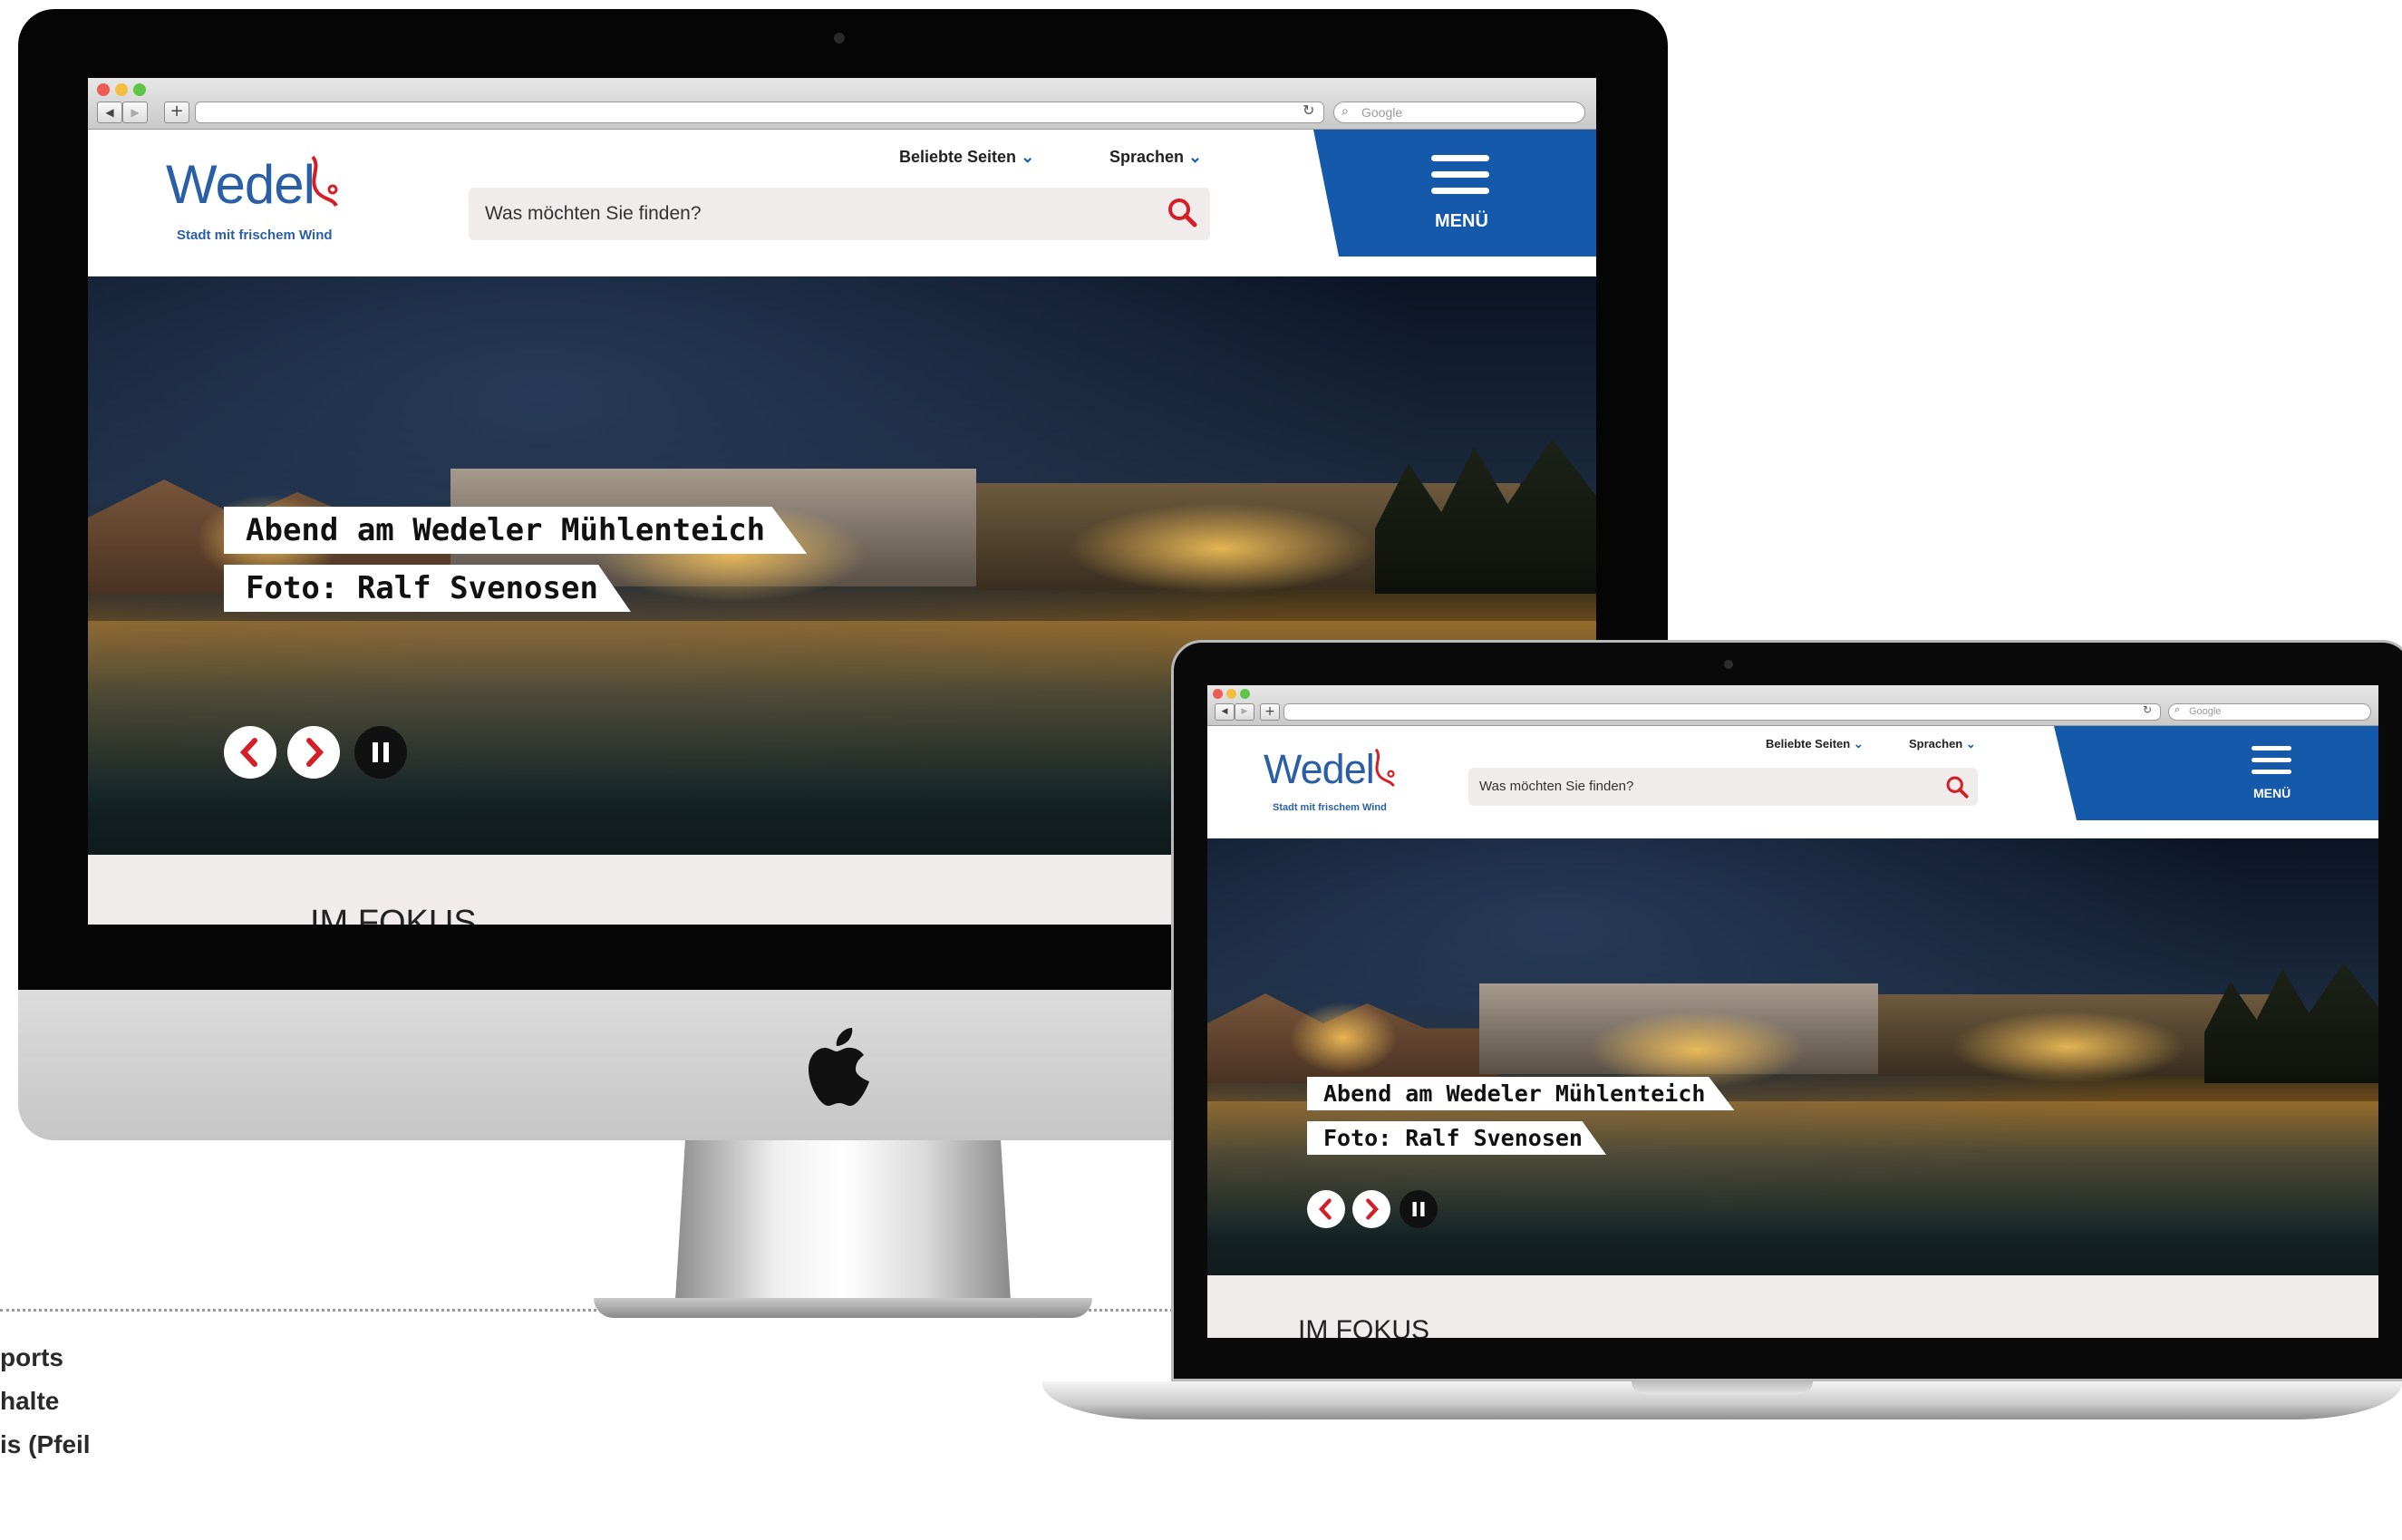 This screenshot has height=1540, width=2402. What do you see at coordinates (1728, 664) in the screenshot?
I see `macbook-camera` at bounding box center [1728, 664].